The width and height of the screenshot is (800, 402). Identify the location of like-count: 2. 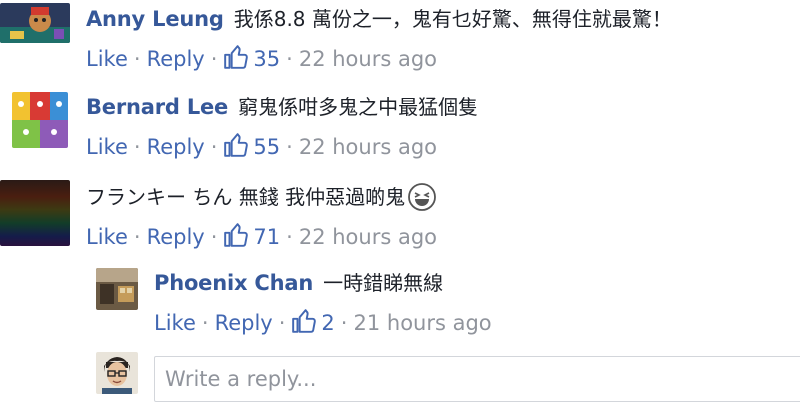
(313, 322).